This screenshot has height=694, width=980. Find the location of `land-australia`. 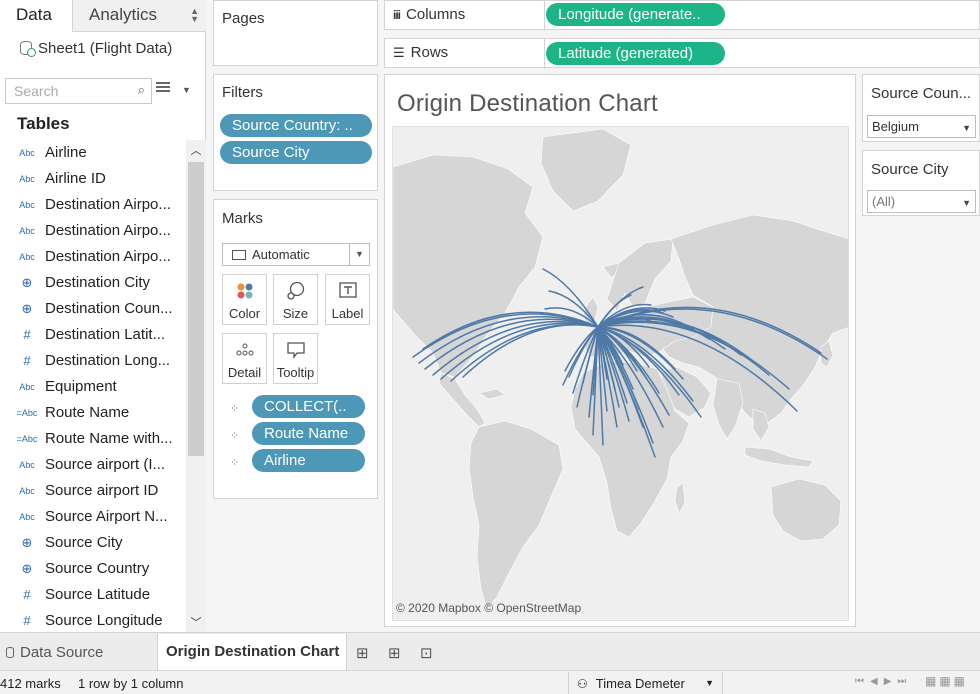

land-australia is located at coordinates (806, 510).